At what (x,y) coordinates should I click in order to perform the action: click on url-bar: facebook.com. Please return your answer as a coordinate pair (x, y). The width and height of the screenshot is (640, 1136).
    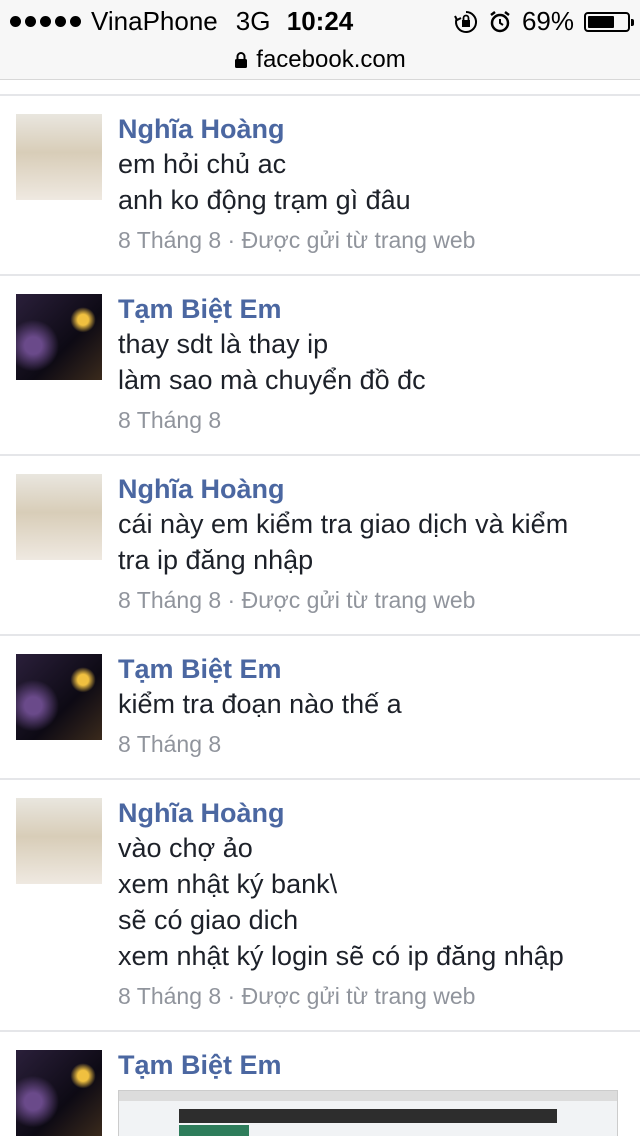
    Looking at the image, I should click on (320, 60).